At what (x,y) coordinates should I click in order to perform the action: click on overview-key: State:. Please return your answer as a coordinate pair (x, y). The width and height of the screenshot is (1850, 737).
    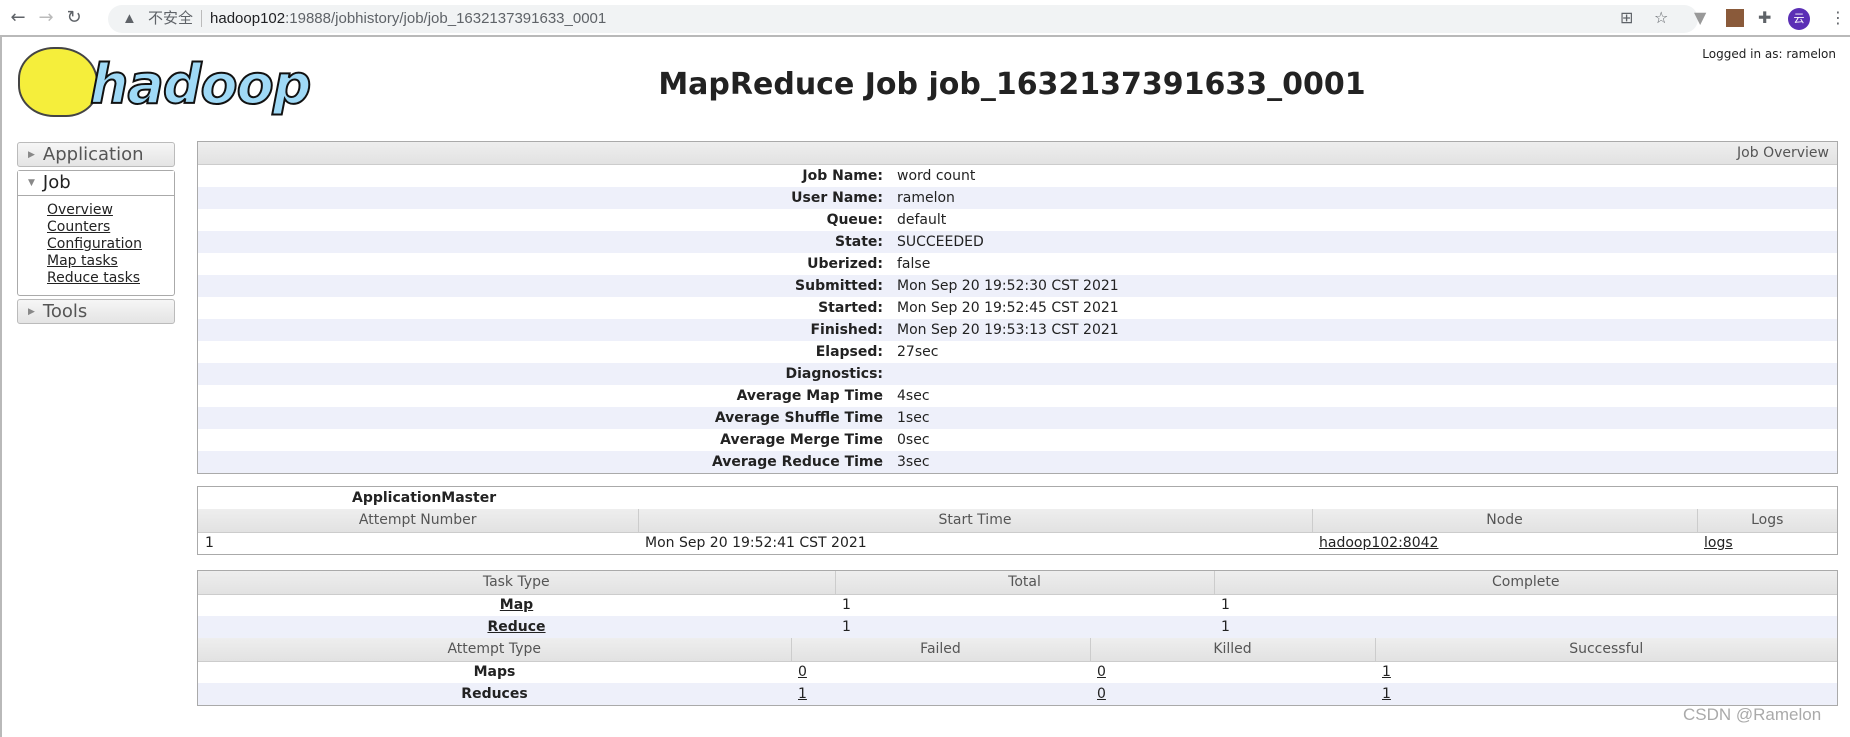
    Looking at the image, I should click on (547, 242).